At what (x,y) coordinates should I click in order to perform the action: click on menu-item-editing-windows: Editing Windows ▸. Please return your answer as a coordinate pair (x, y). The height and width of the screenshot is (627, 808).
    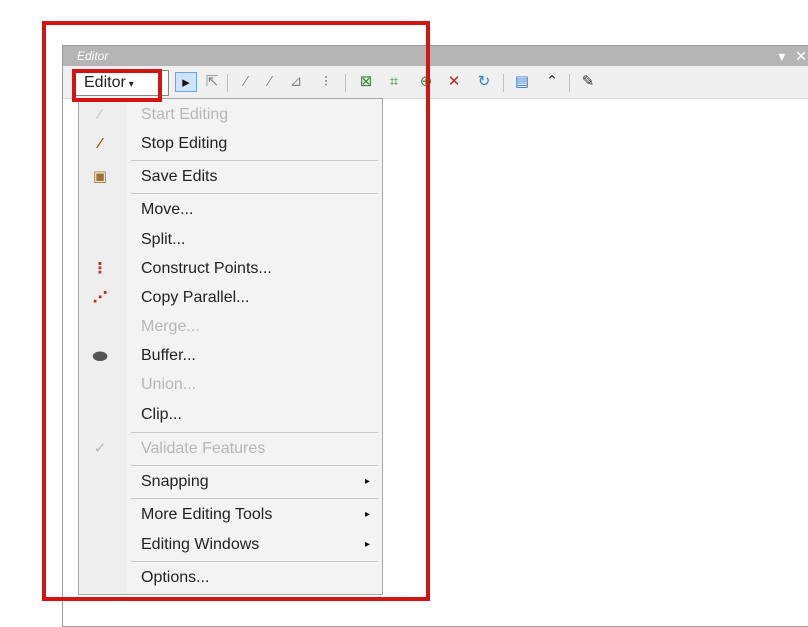
    Looking at the image, I should click on (230, 545).